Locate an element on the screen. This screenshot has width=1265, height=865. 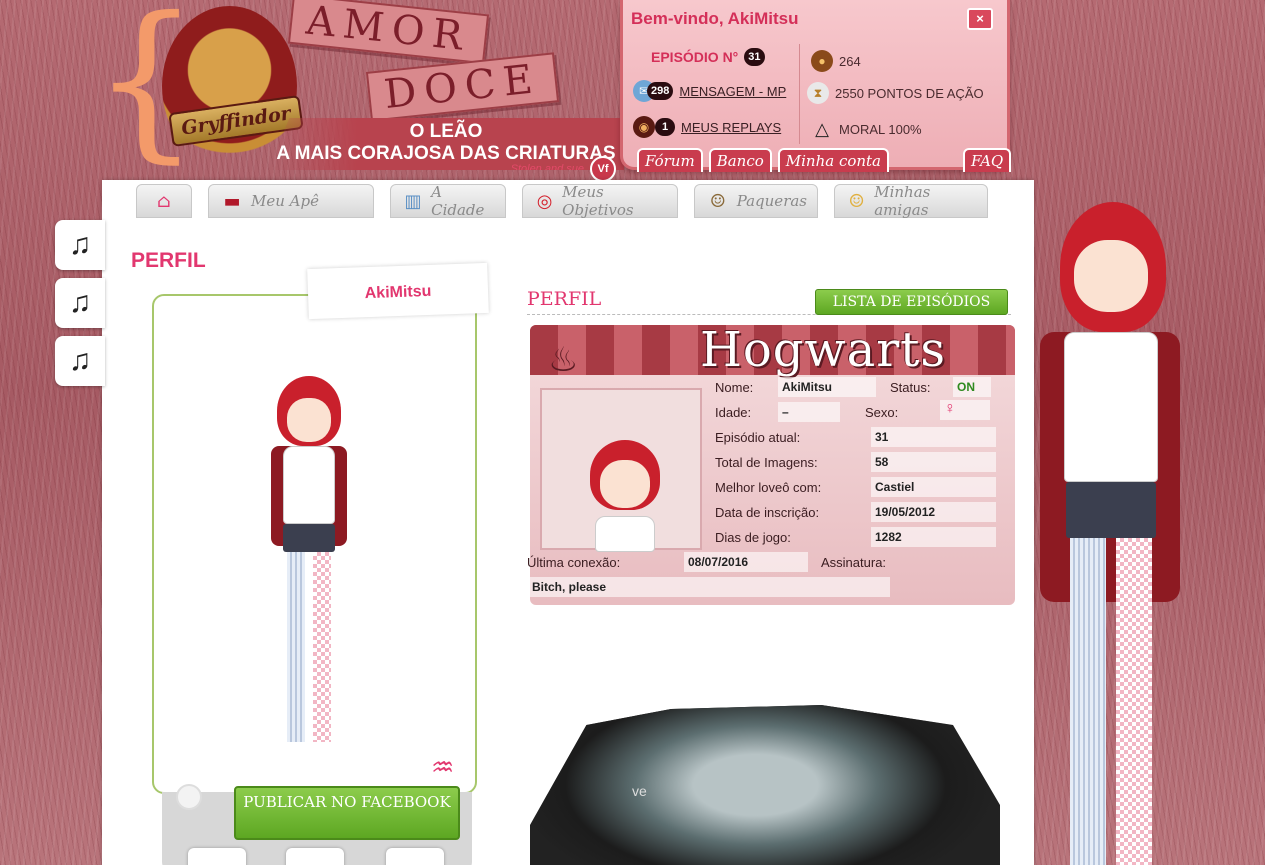
name-label: Nome: is located at coordinates (734, 387).